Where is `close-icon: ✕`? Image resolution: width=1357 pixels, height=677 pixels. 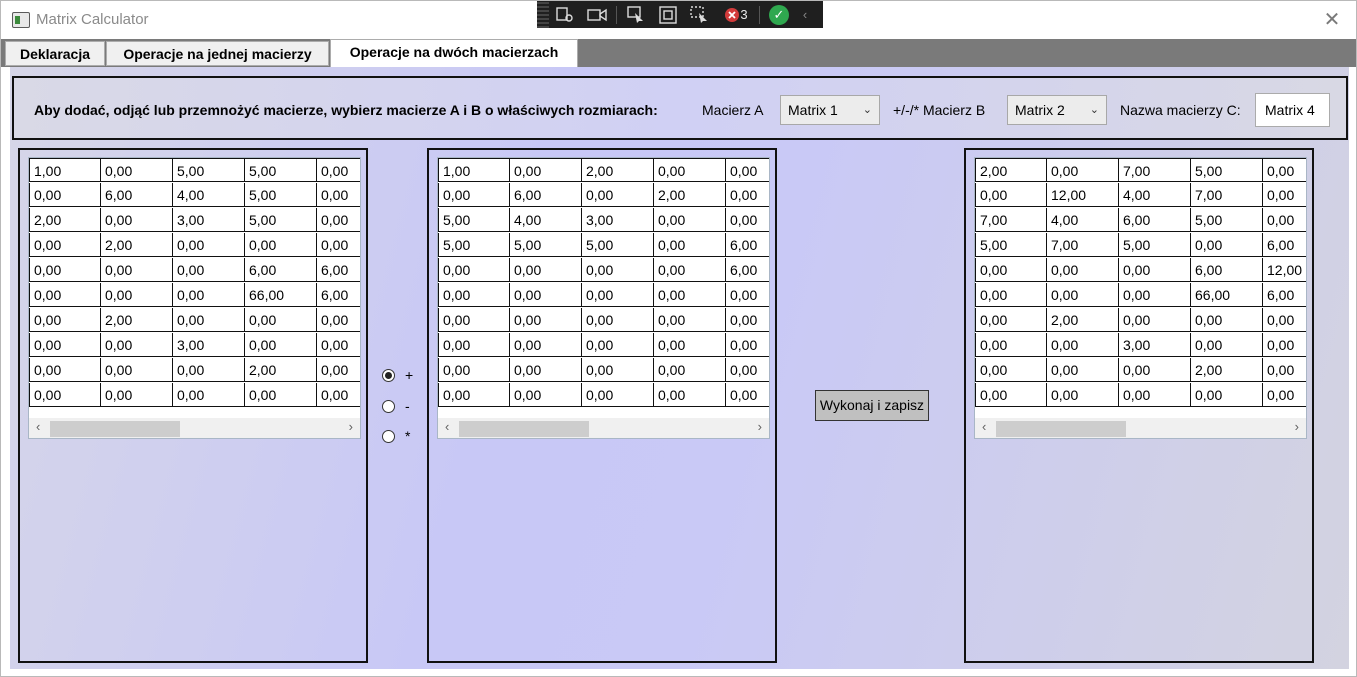
close-icon: ✕ is located at coordinates (1332, 20).